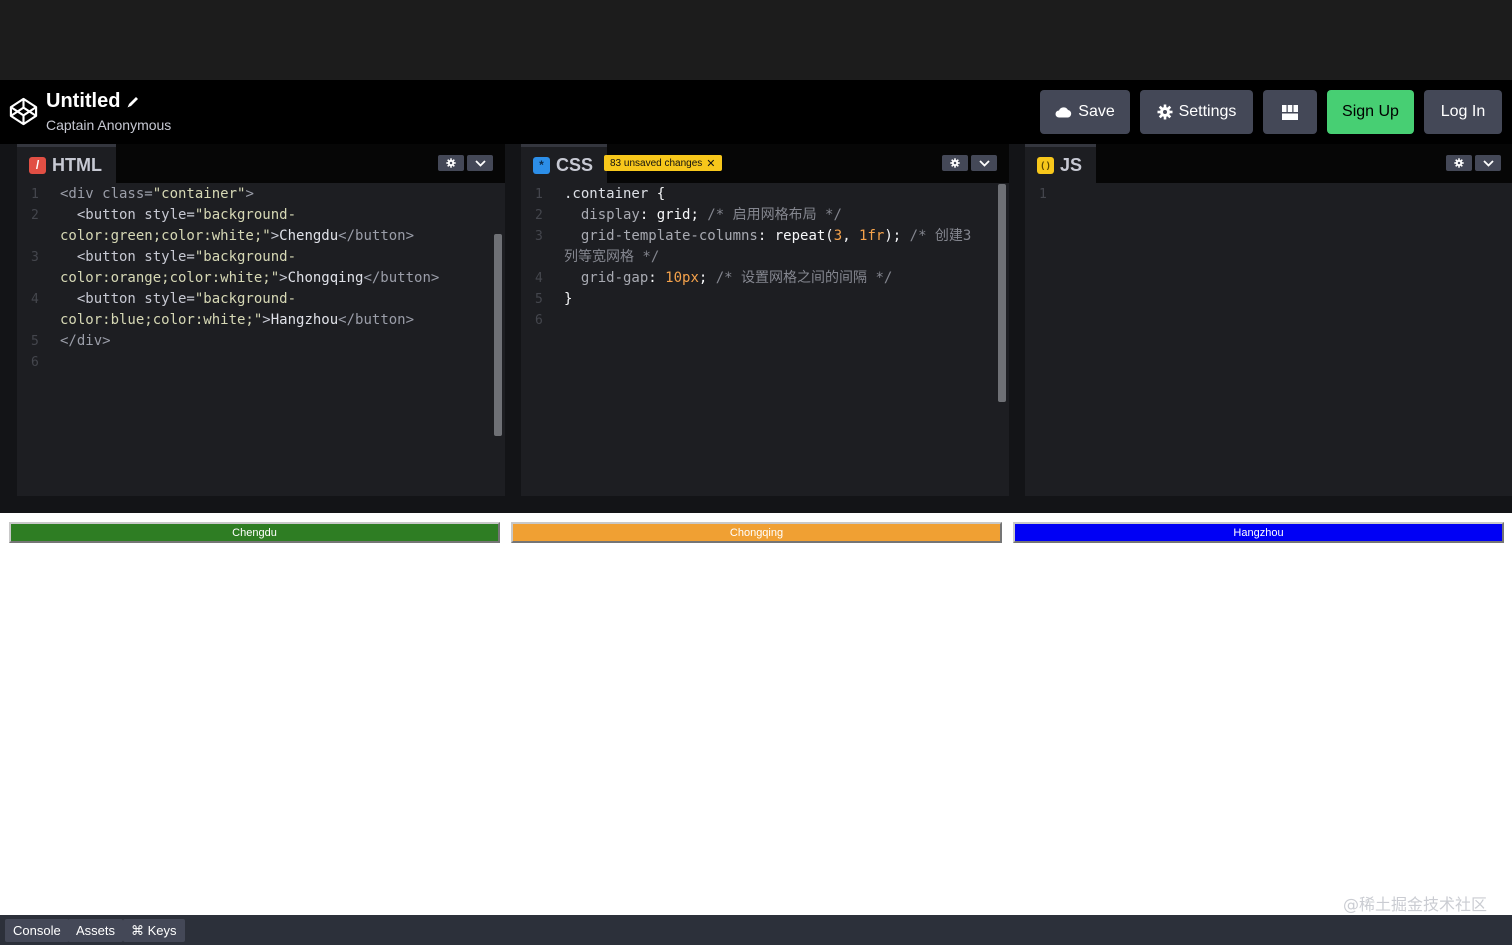  I want to click on tab-css-label: CSS, so click(575, 164).